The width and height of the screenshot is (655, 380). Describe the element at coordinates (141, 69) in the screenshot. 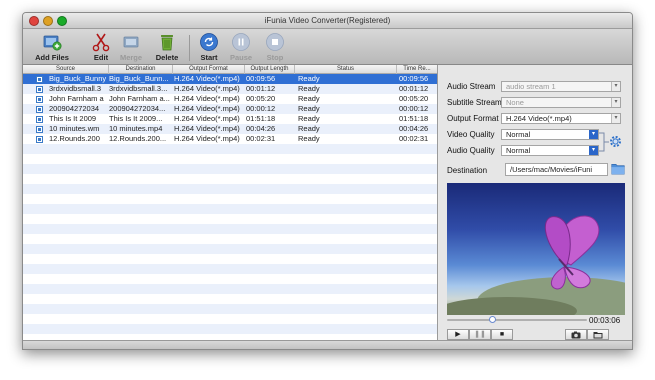

I see `column-destination: Destination` at that location.